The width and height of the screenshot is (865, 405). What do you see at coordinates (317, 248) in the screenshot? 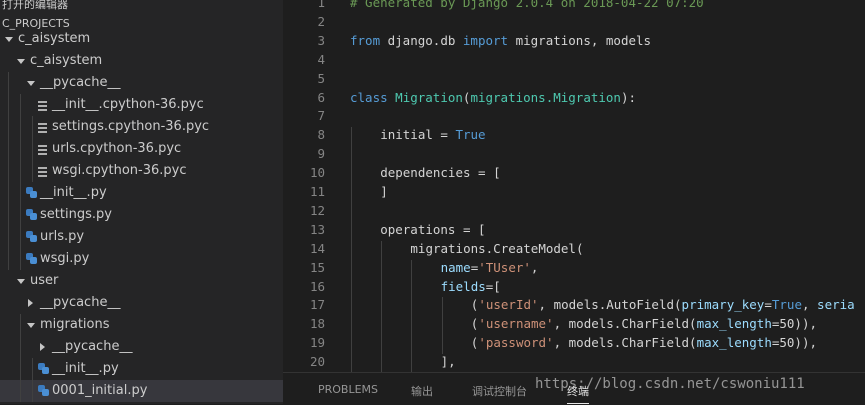
I see `line-number: 14` at bounding box center [317, 248].